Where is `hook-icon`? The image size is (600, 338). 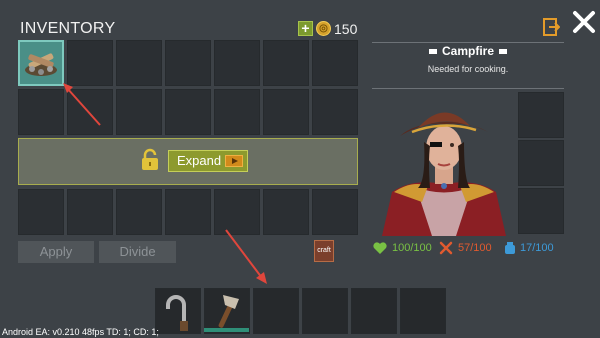
hook-icon is located at coordinates (177, 313).